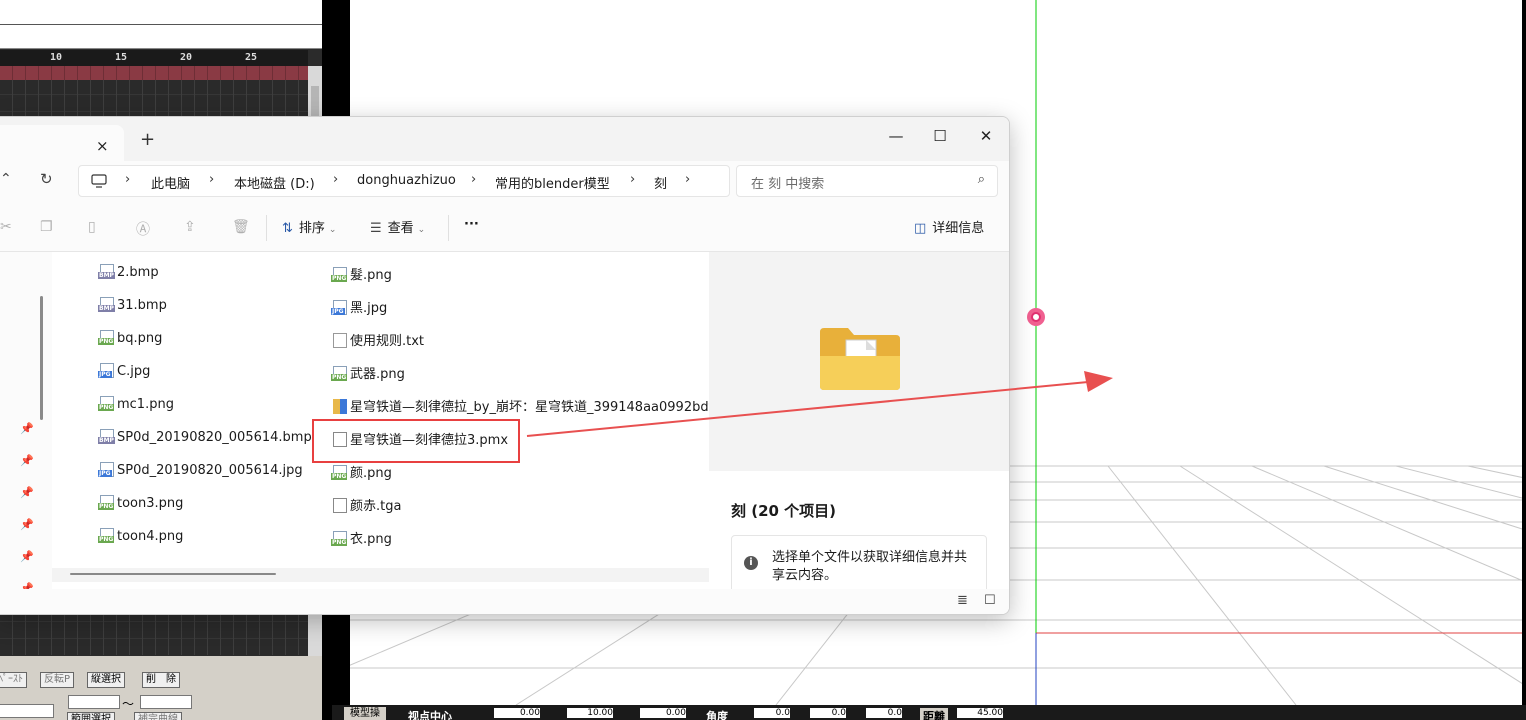  What do you see at coordinates (981, 179) in the screenshot?
I see `search-icon: ⌕` at bounding box center [981, 179].